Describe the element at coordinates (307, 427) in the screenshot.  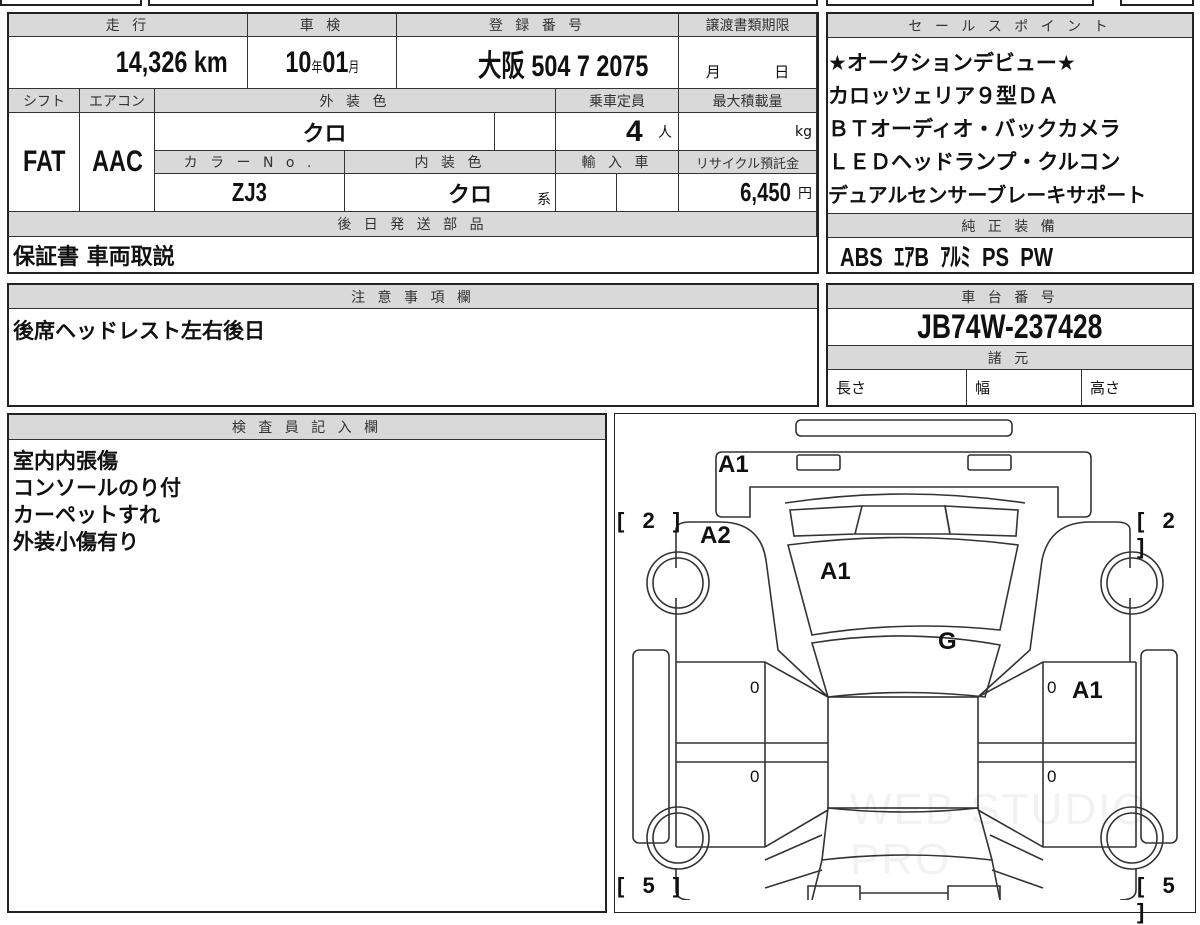
I see `inspector-header: 検 査 員 記 入 欄` at that location.